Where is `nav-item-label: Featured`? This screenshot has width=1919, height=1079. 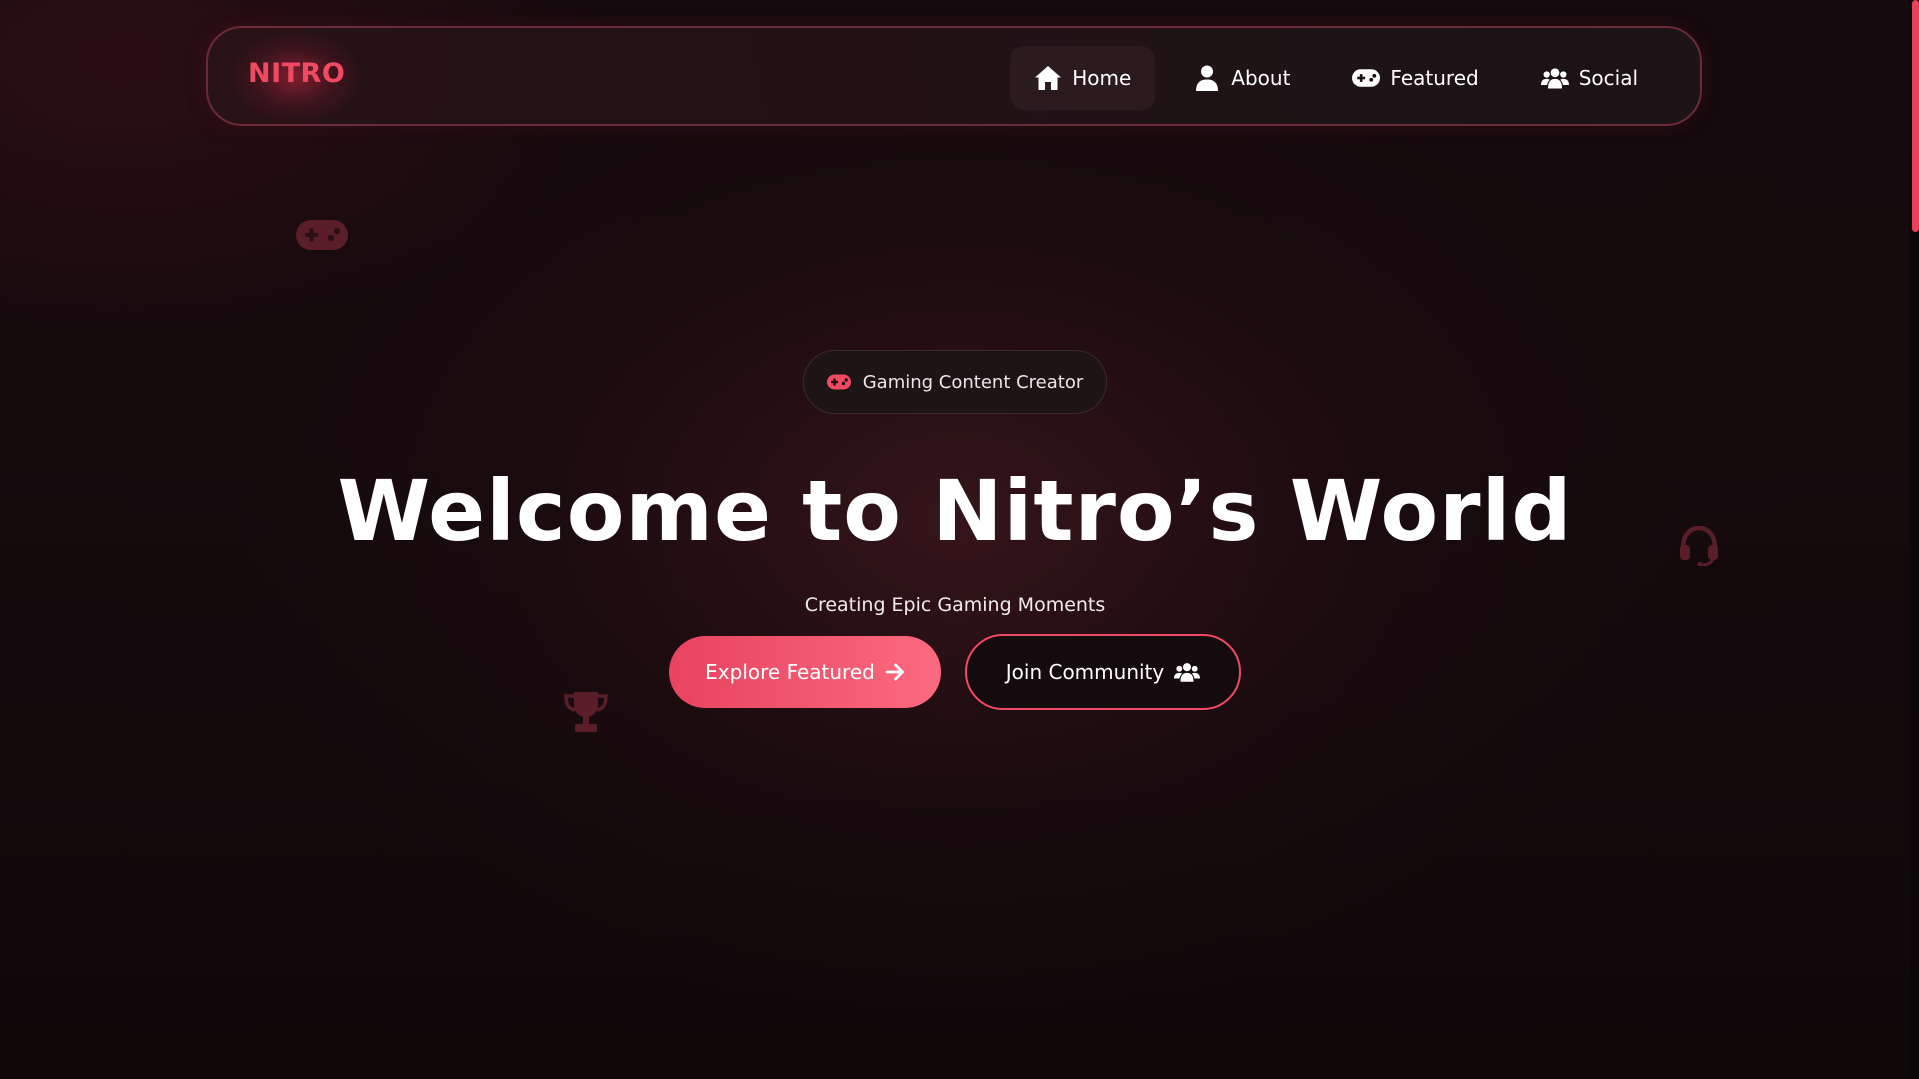 nav-item-label: Featured is located at coordinates (1434, 78).